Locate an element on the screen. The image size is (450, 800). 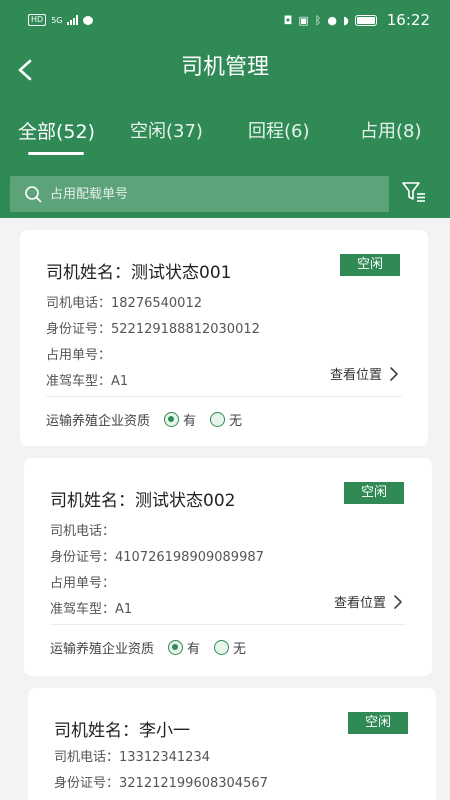
driver-name: 李小一 is located at coordinates (164, 731).